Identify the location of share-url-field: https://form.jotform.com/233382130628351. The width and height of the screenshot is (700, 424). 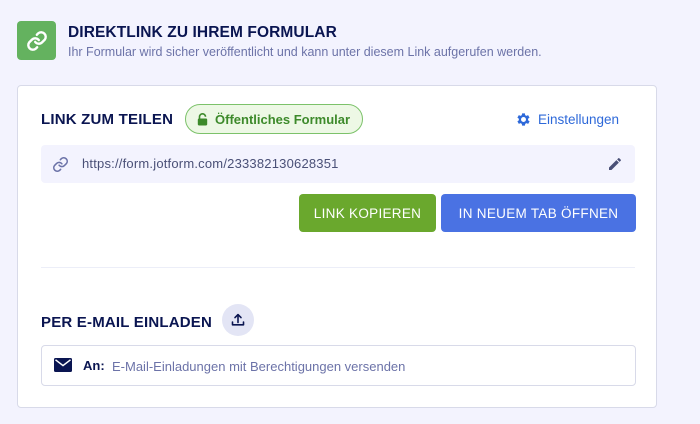
(338, 164).